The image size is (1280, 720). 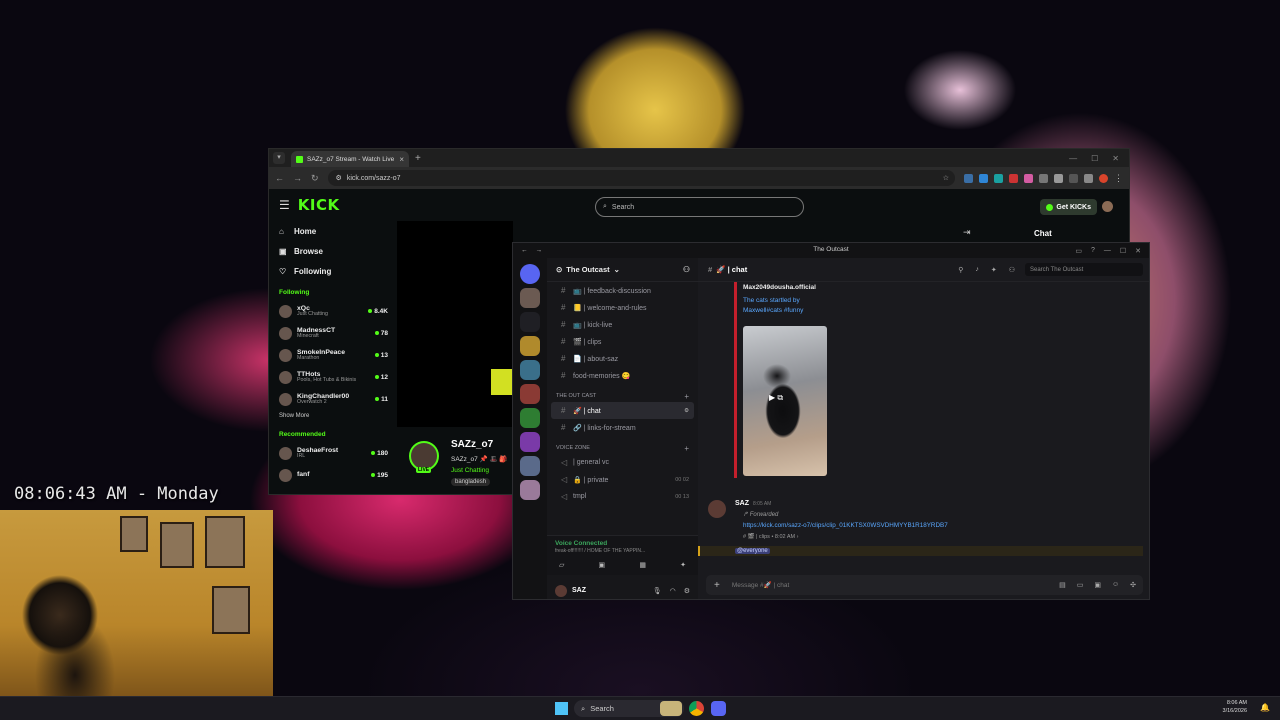 I want to click on browser-tab: SAZz_o7 Stream - Watch Live o ×, so click(x=350, y=159).